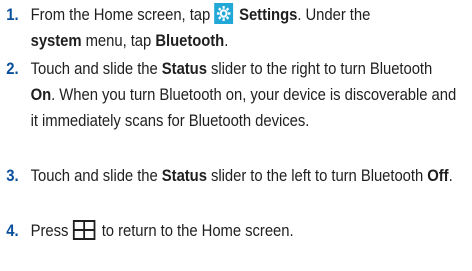  Describe the element at coordinates (51, 231) in the screenshot. I see `step-text-segment: Press` at that location.